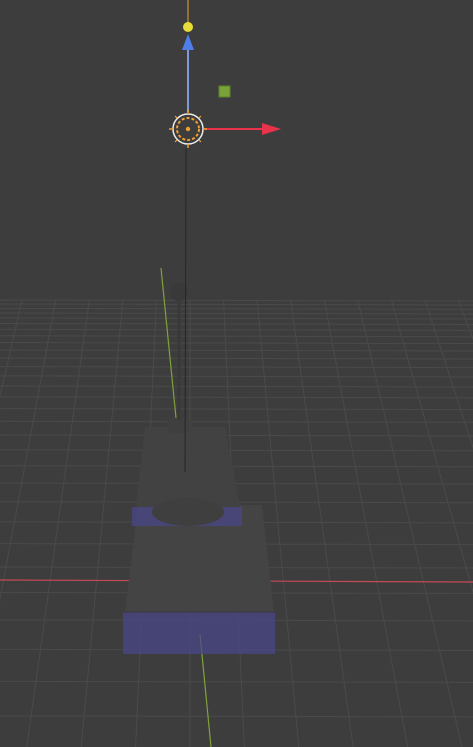 The height and width of the screenshot is (747, 473). Describe the element at coordinates (199, 579) in the screenshot. I see `pedestal-base` at that location.